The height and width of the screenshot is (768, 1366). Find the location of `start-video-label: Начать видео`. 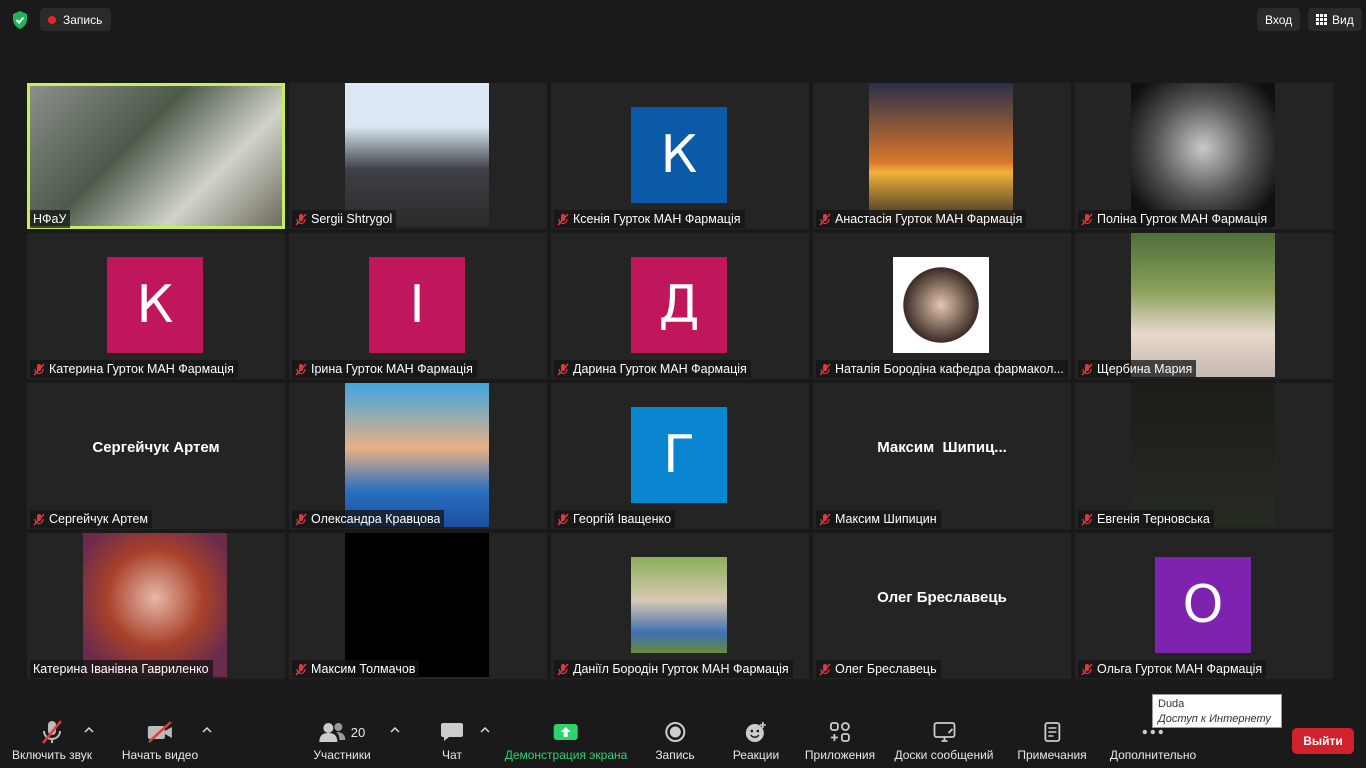

start-video-label: Начать видео is located at coordinates (160, 755).